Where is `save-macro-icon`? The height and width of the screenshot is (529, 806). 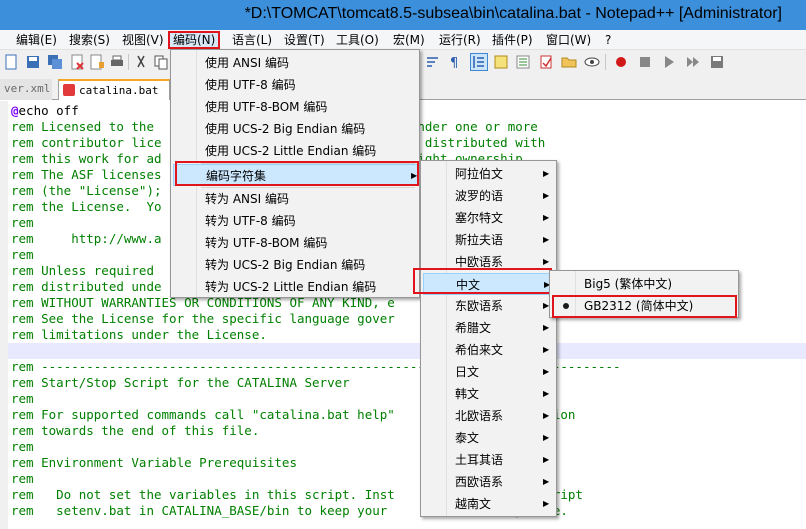 save-macro-icon is located at coordinates (717, 62).